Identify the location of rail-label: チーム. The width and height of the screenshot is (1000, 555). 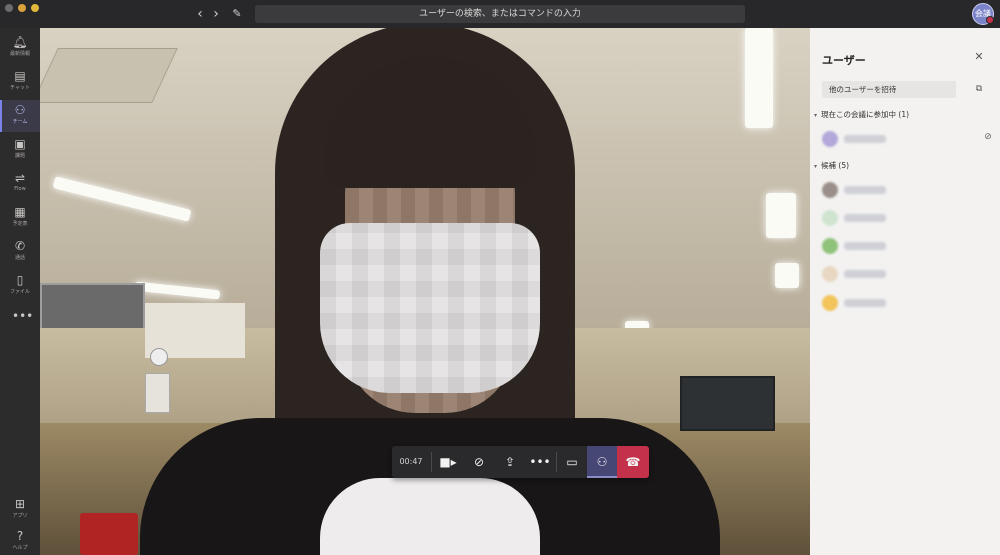
(20, 122).